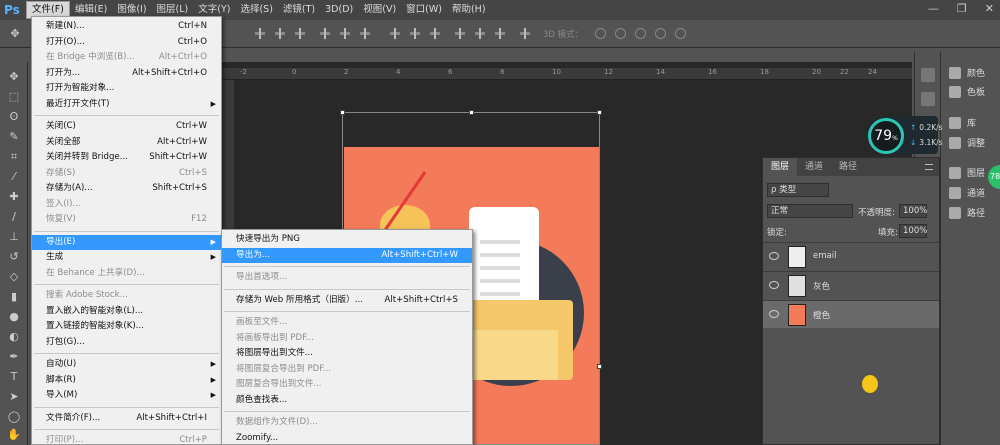  Describe the element at coordinates (500, 33) in the screenshot. I see `distribute-right-icon` at that location.